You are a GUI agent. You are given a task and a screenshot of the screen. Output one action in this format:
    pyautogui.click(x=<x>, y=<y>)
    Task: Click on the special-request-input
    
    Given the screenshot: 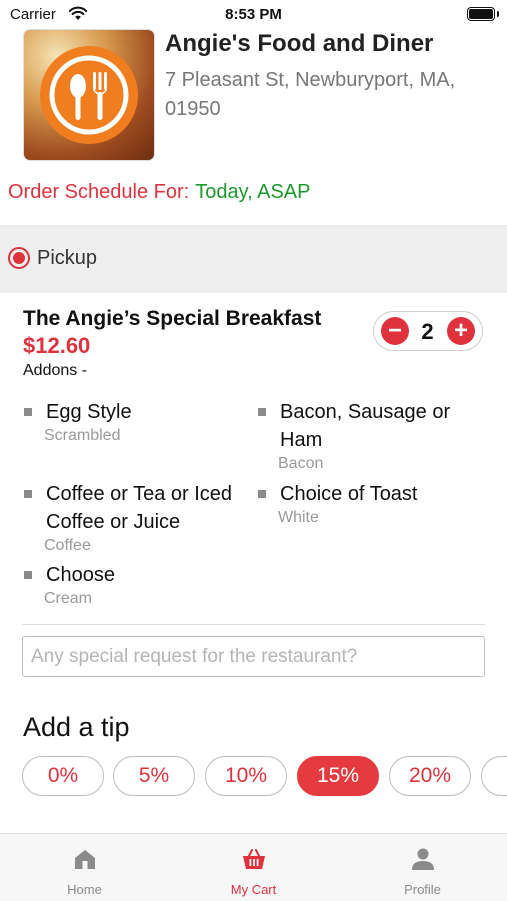 What is the action you would take?
    pyautogui.click(x=253, y=656)
    